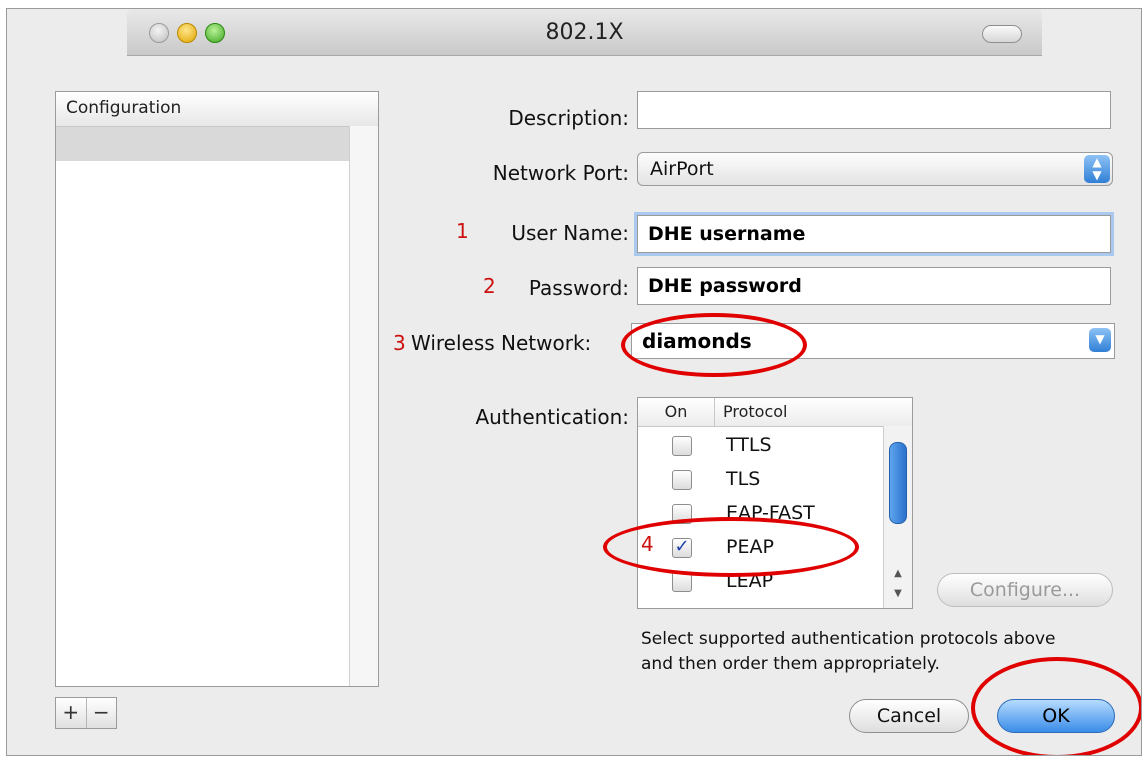 This screenshot has width=1148, height=763. Describe the element at coordinates (898, 483) in the screenshot. I see `scrollbar-thumb` at that location.